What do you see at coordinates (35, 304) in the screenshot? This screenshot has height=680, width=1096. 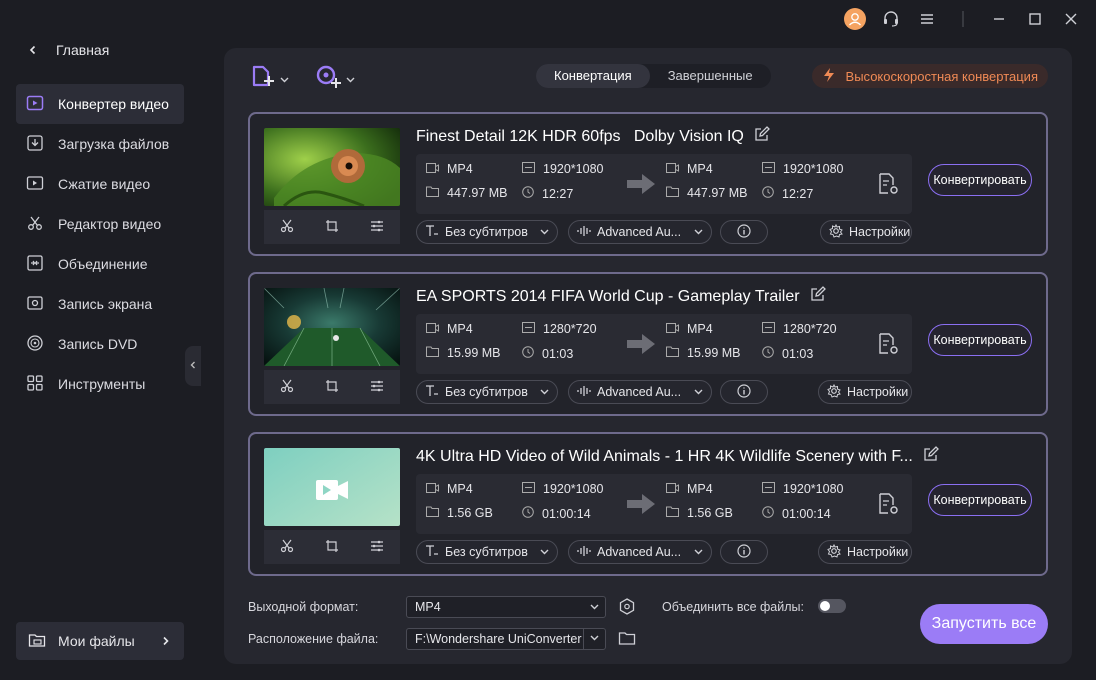 I see `screen-record-icon` at bounding box center [35, 304].